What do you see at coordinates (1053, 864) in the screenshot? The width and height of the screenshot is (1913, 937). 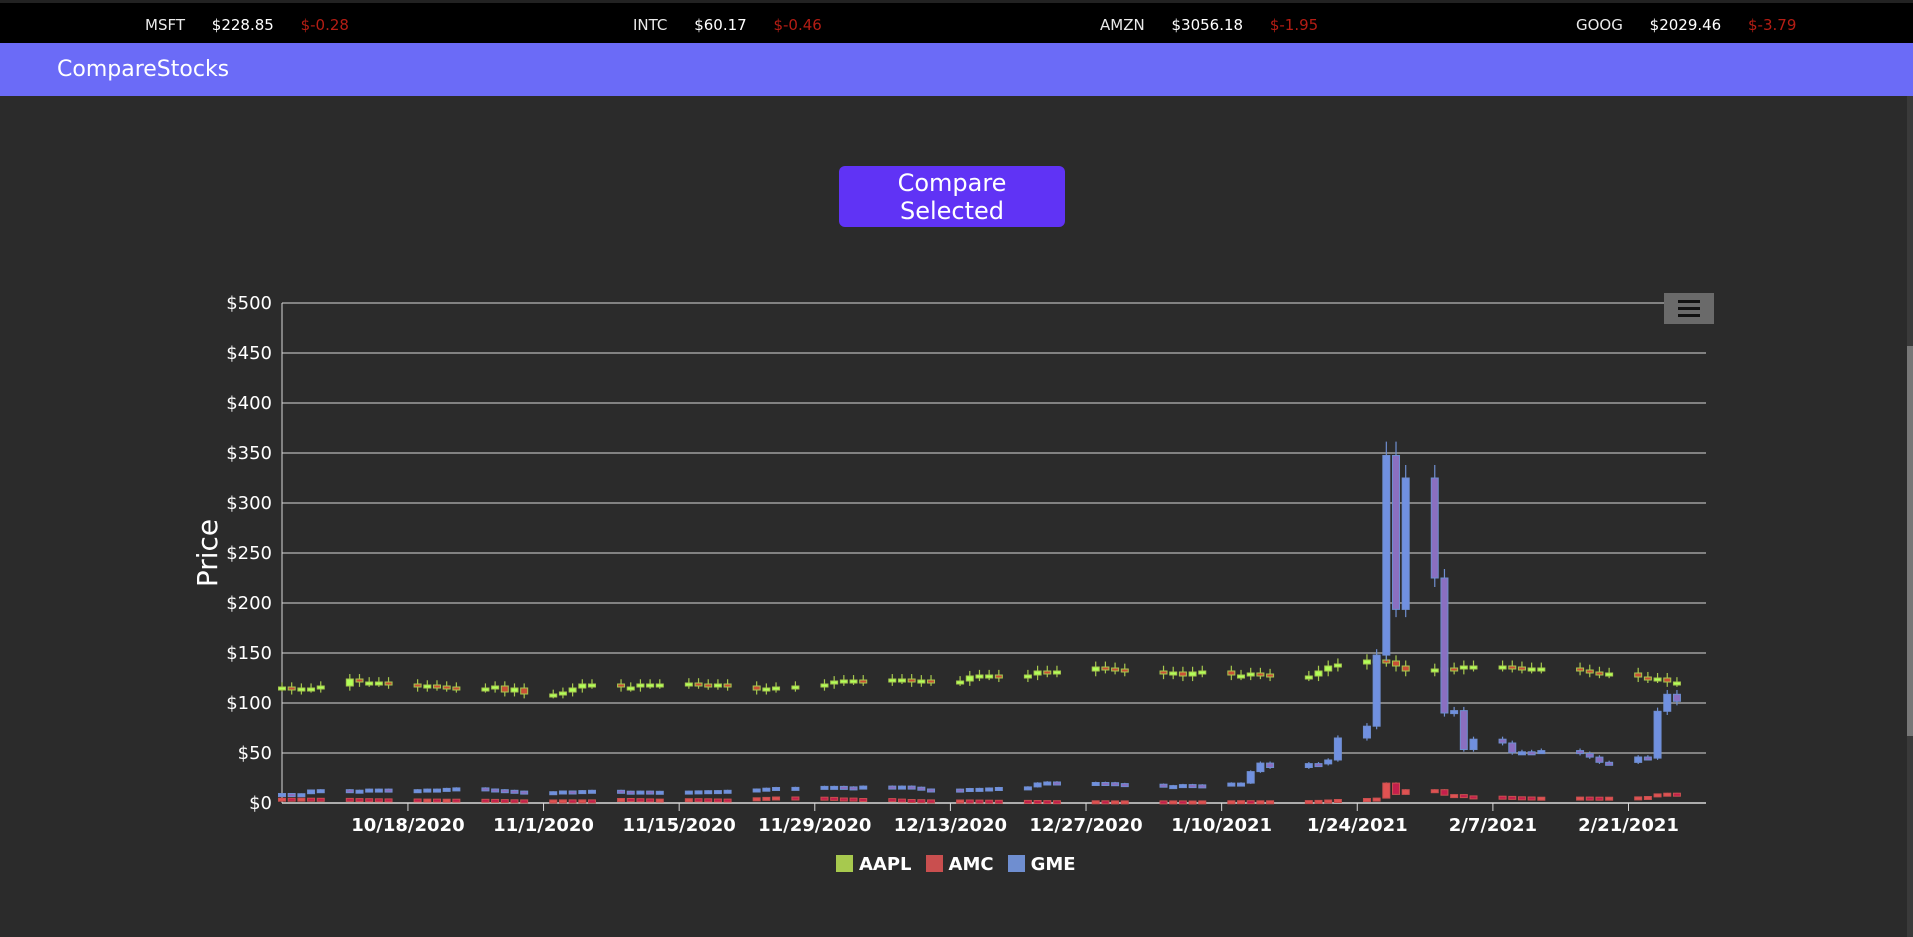 I see `legend-label: GME` at bounding box center [1053, 864].